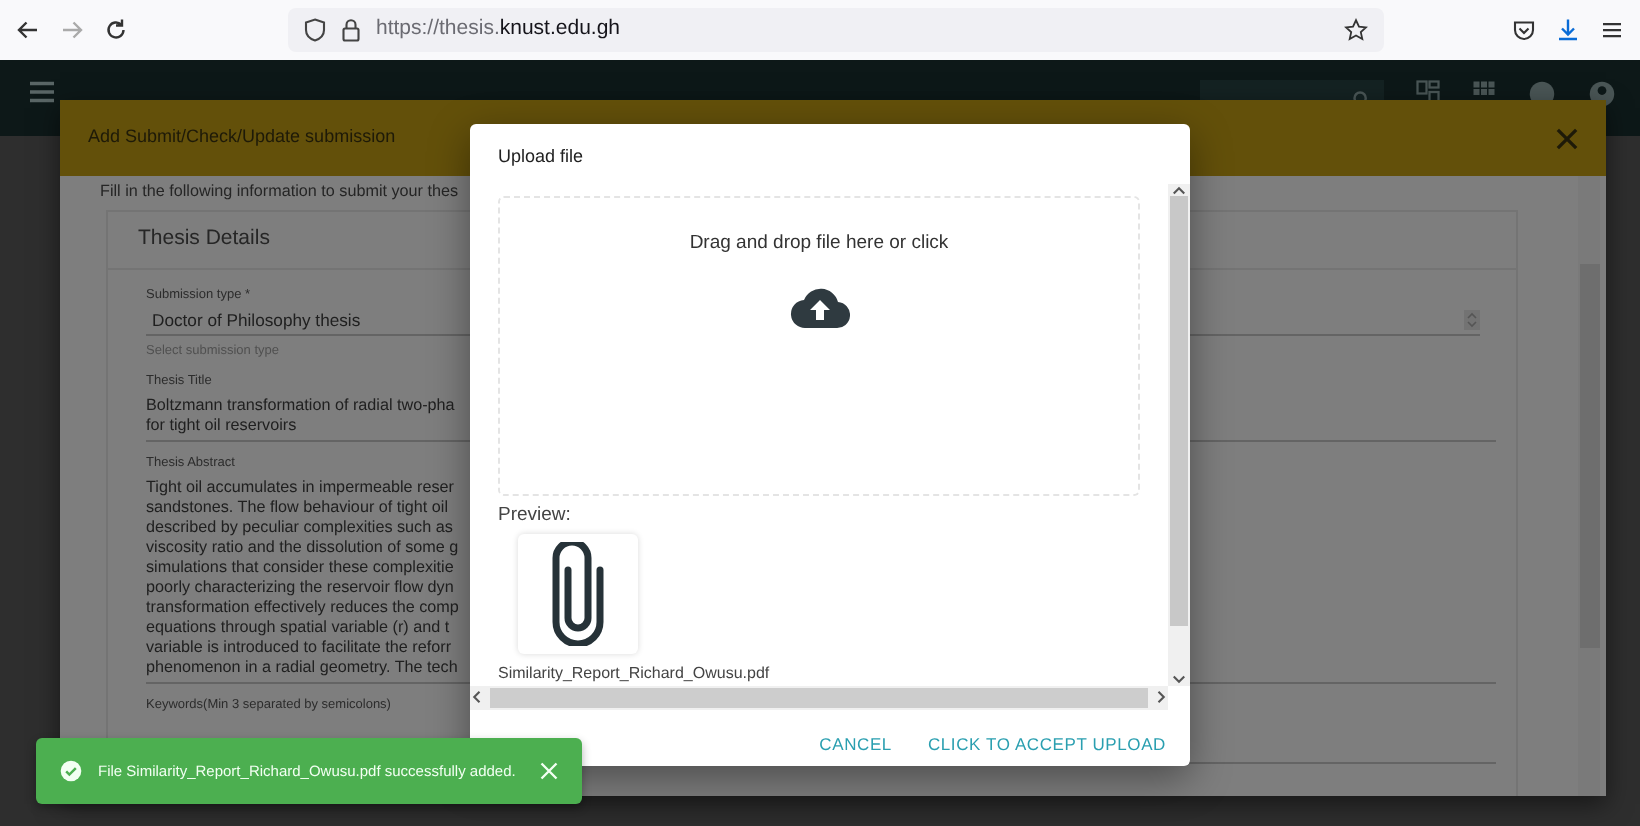 The width and height of the screenshot is (1640, 826). What do you see at coordinates (28, 30) in the screenshot?
I see `back-arrow-icon` at bounding box center [28, 30].